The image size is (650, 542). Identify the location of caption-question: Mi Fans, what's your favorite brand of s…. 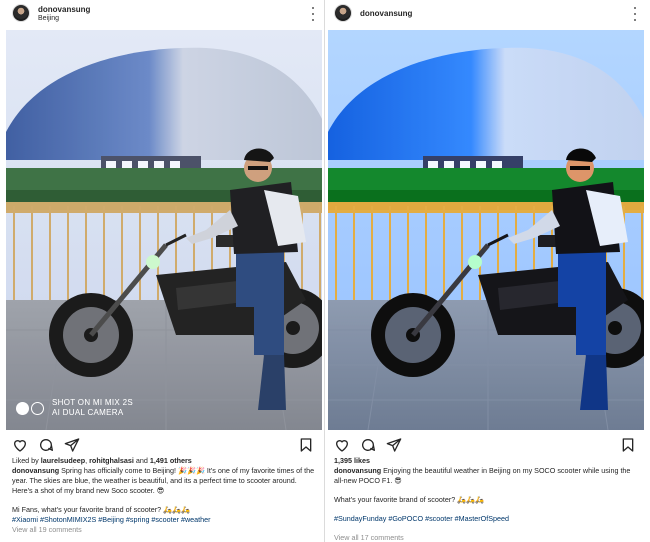
(101, 509).